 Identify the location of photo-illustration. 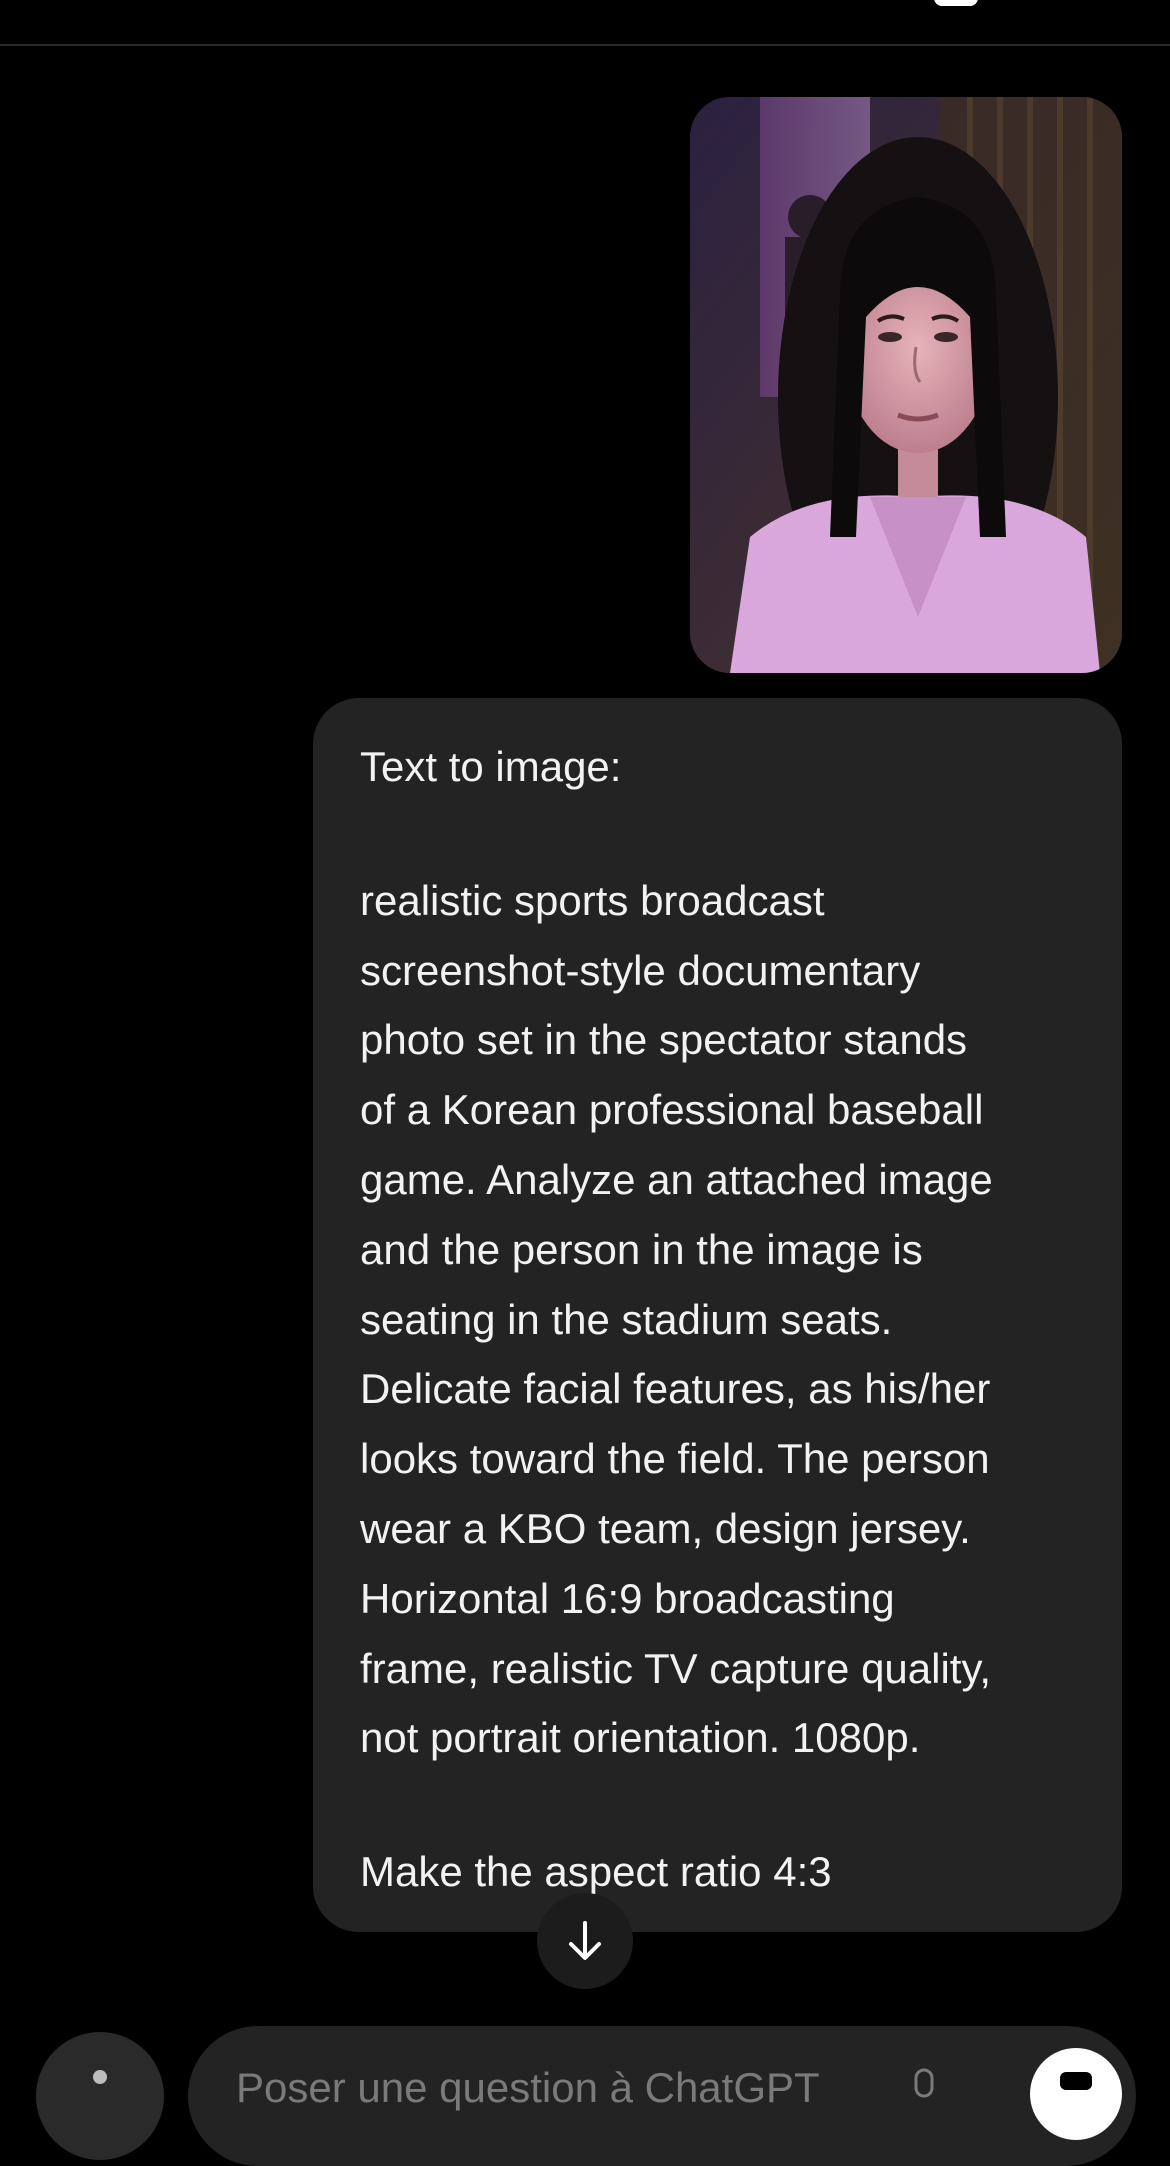
(906, 385).